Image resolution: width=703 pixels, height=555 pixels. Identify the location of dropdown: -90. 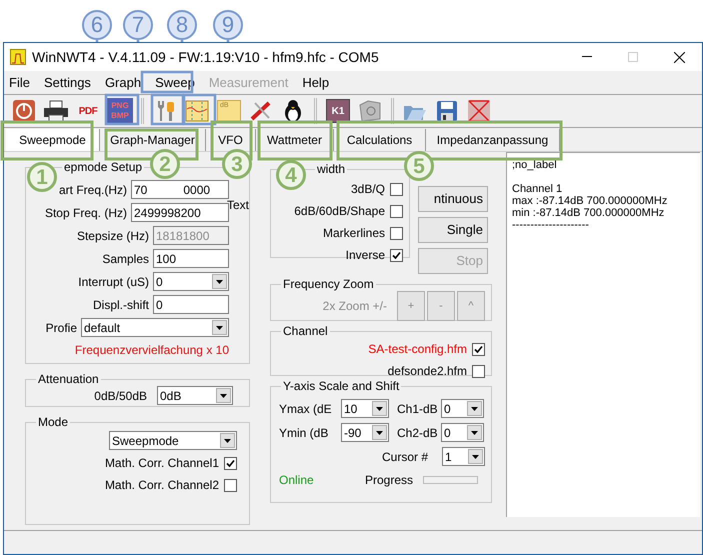
(365, 432).